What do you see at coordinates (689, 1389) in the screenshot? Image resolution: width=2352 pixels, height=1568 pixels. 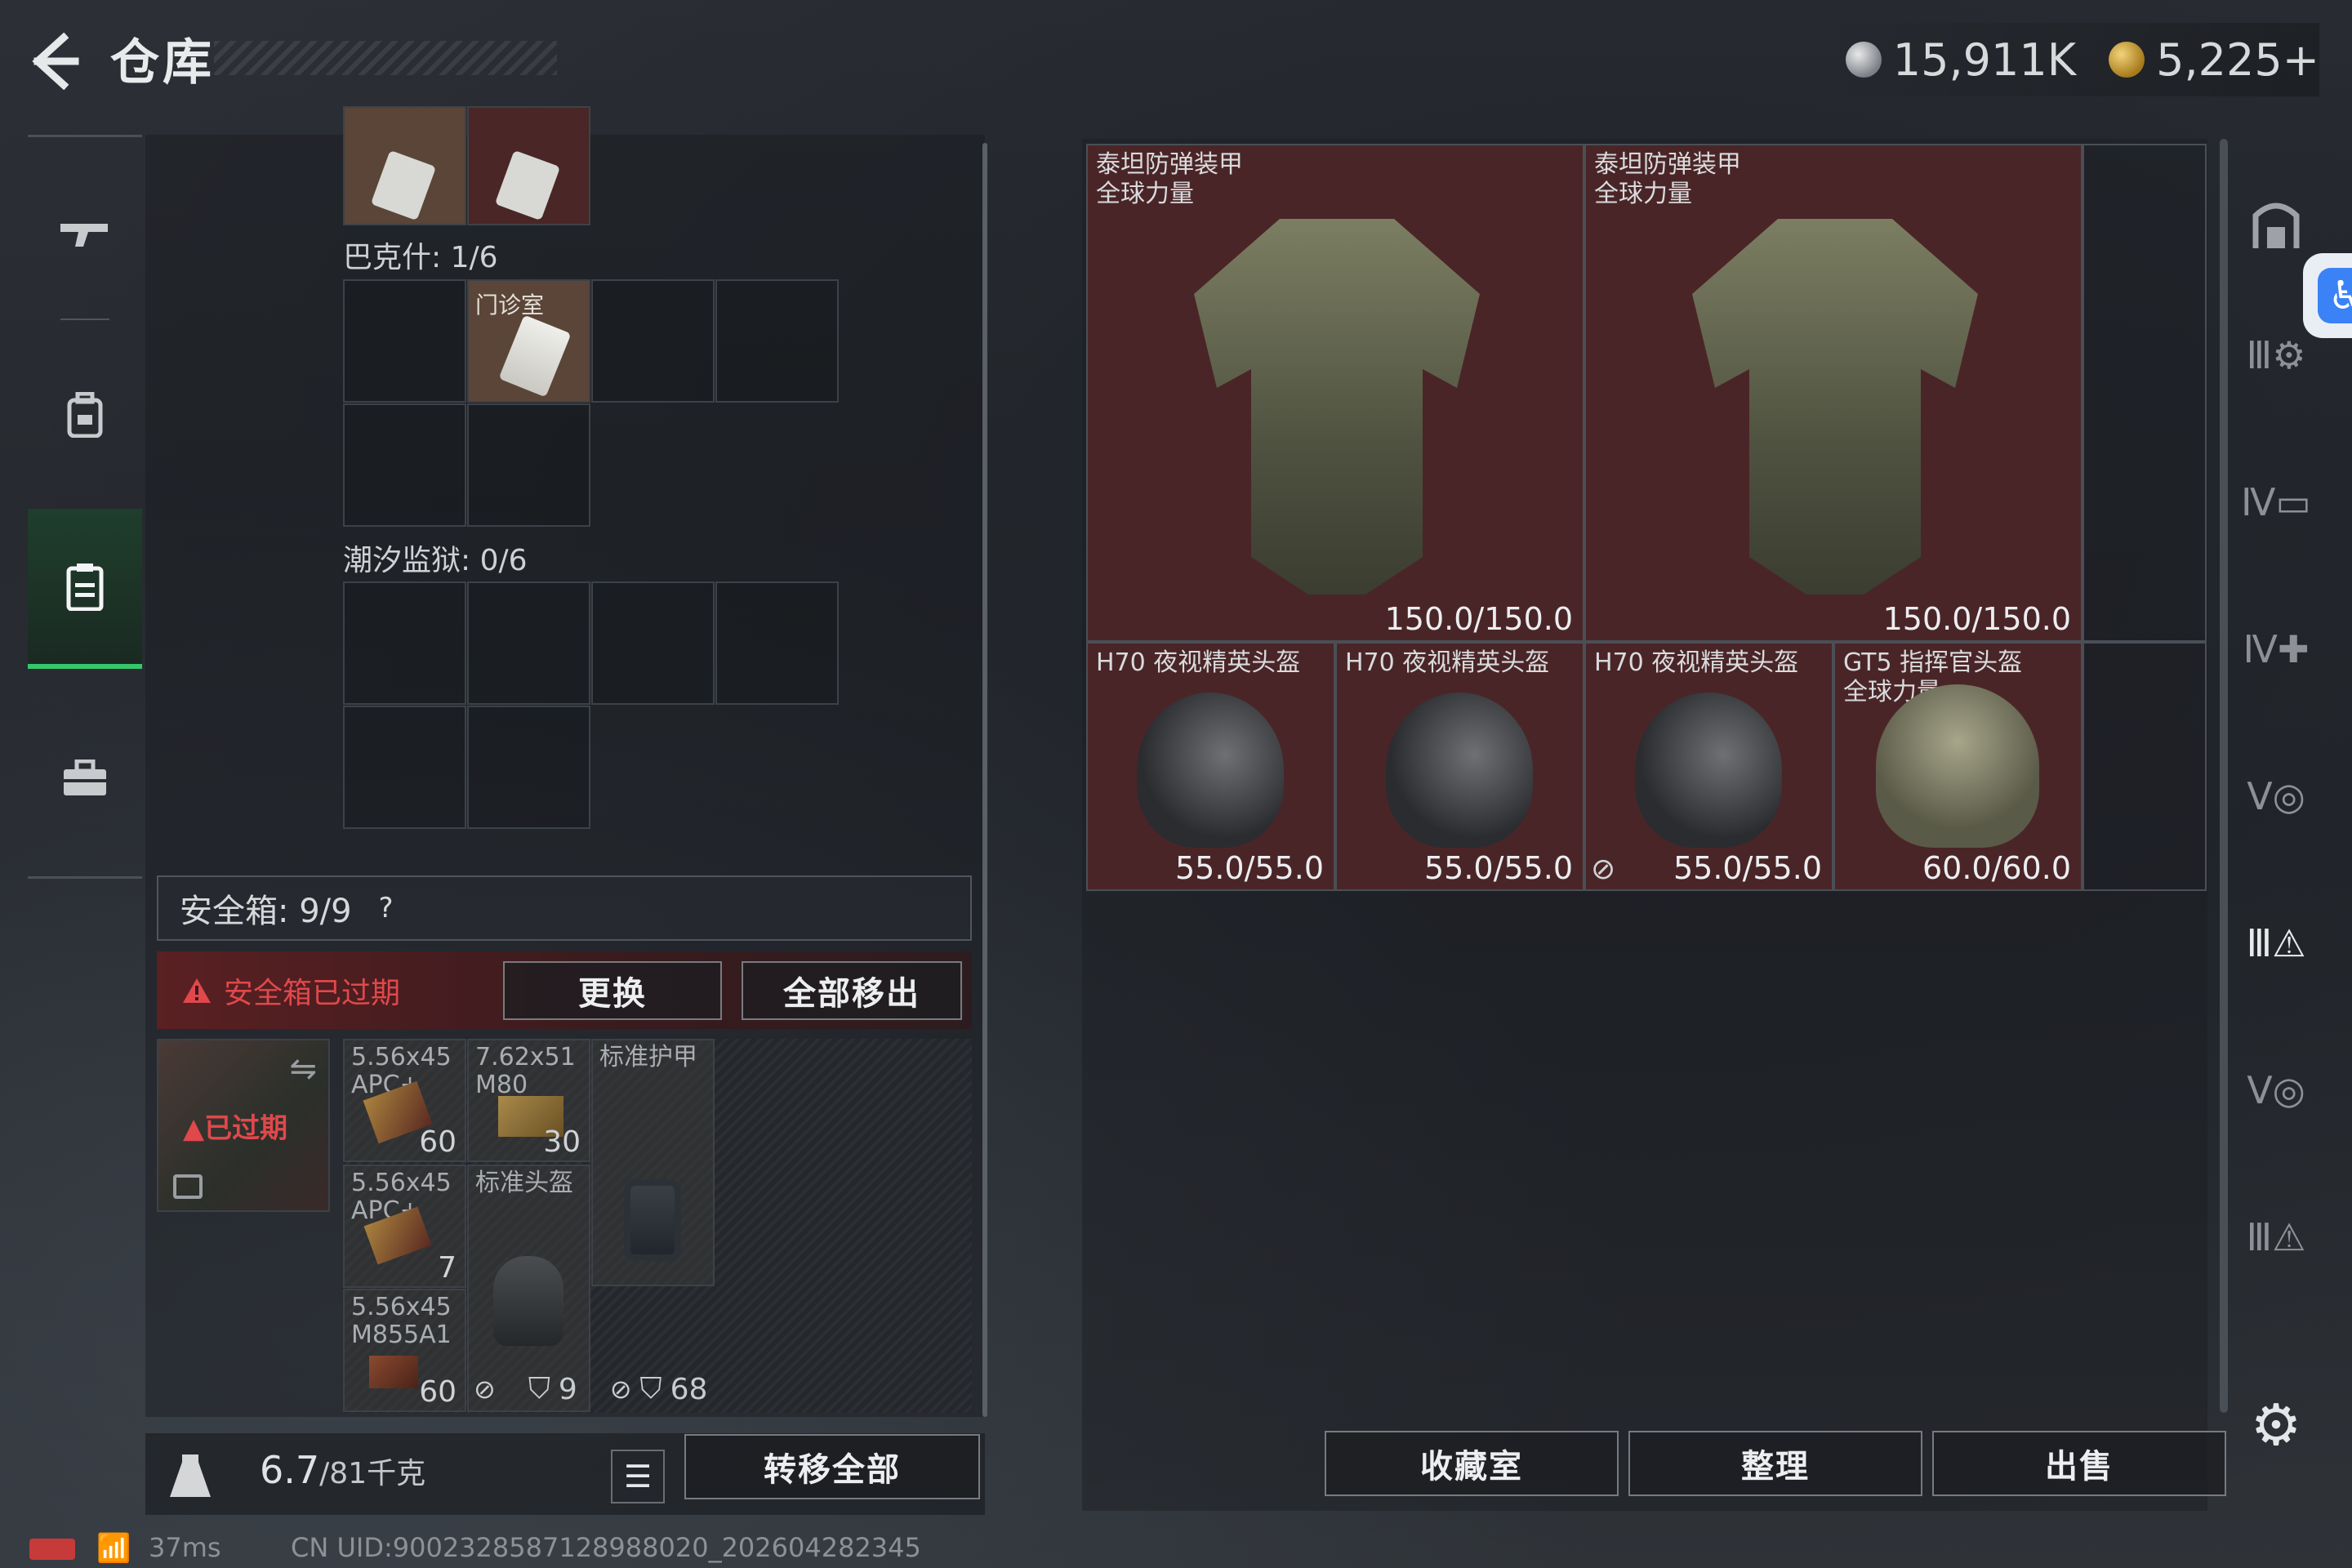 I see `helmet-value: 68` at bounding box center [689, 1389].